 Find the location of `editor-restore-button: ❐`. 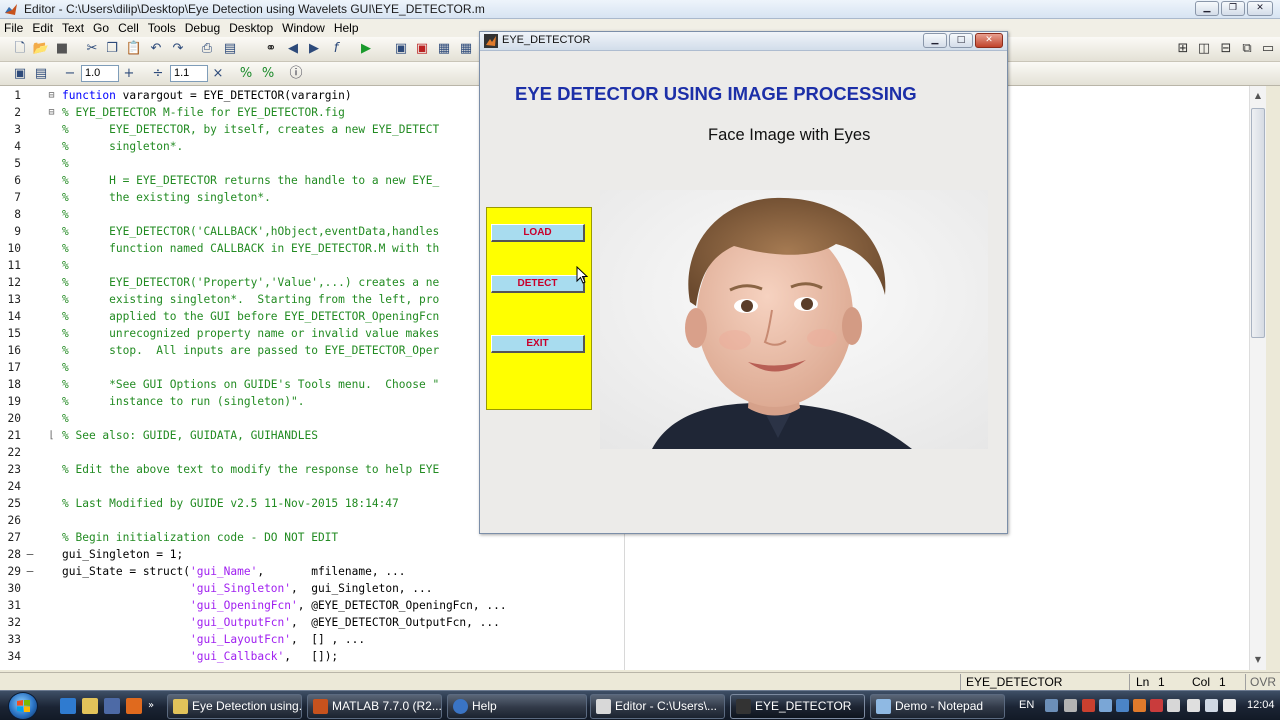

editor-restore-button: ❐ is located at coordinates (1233, 8).